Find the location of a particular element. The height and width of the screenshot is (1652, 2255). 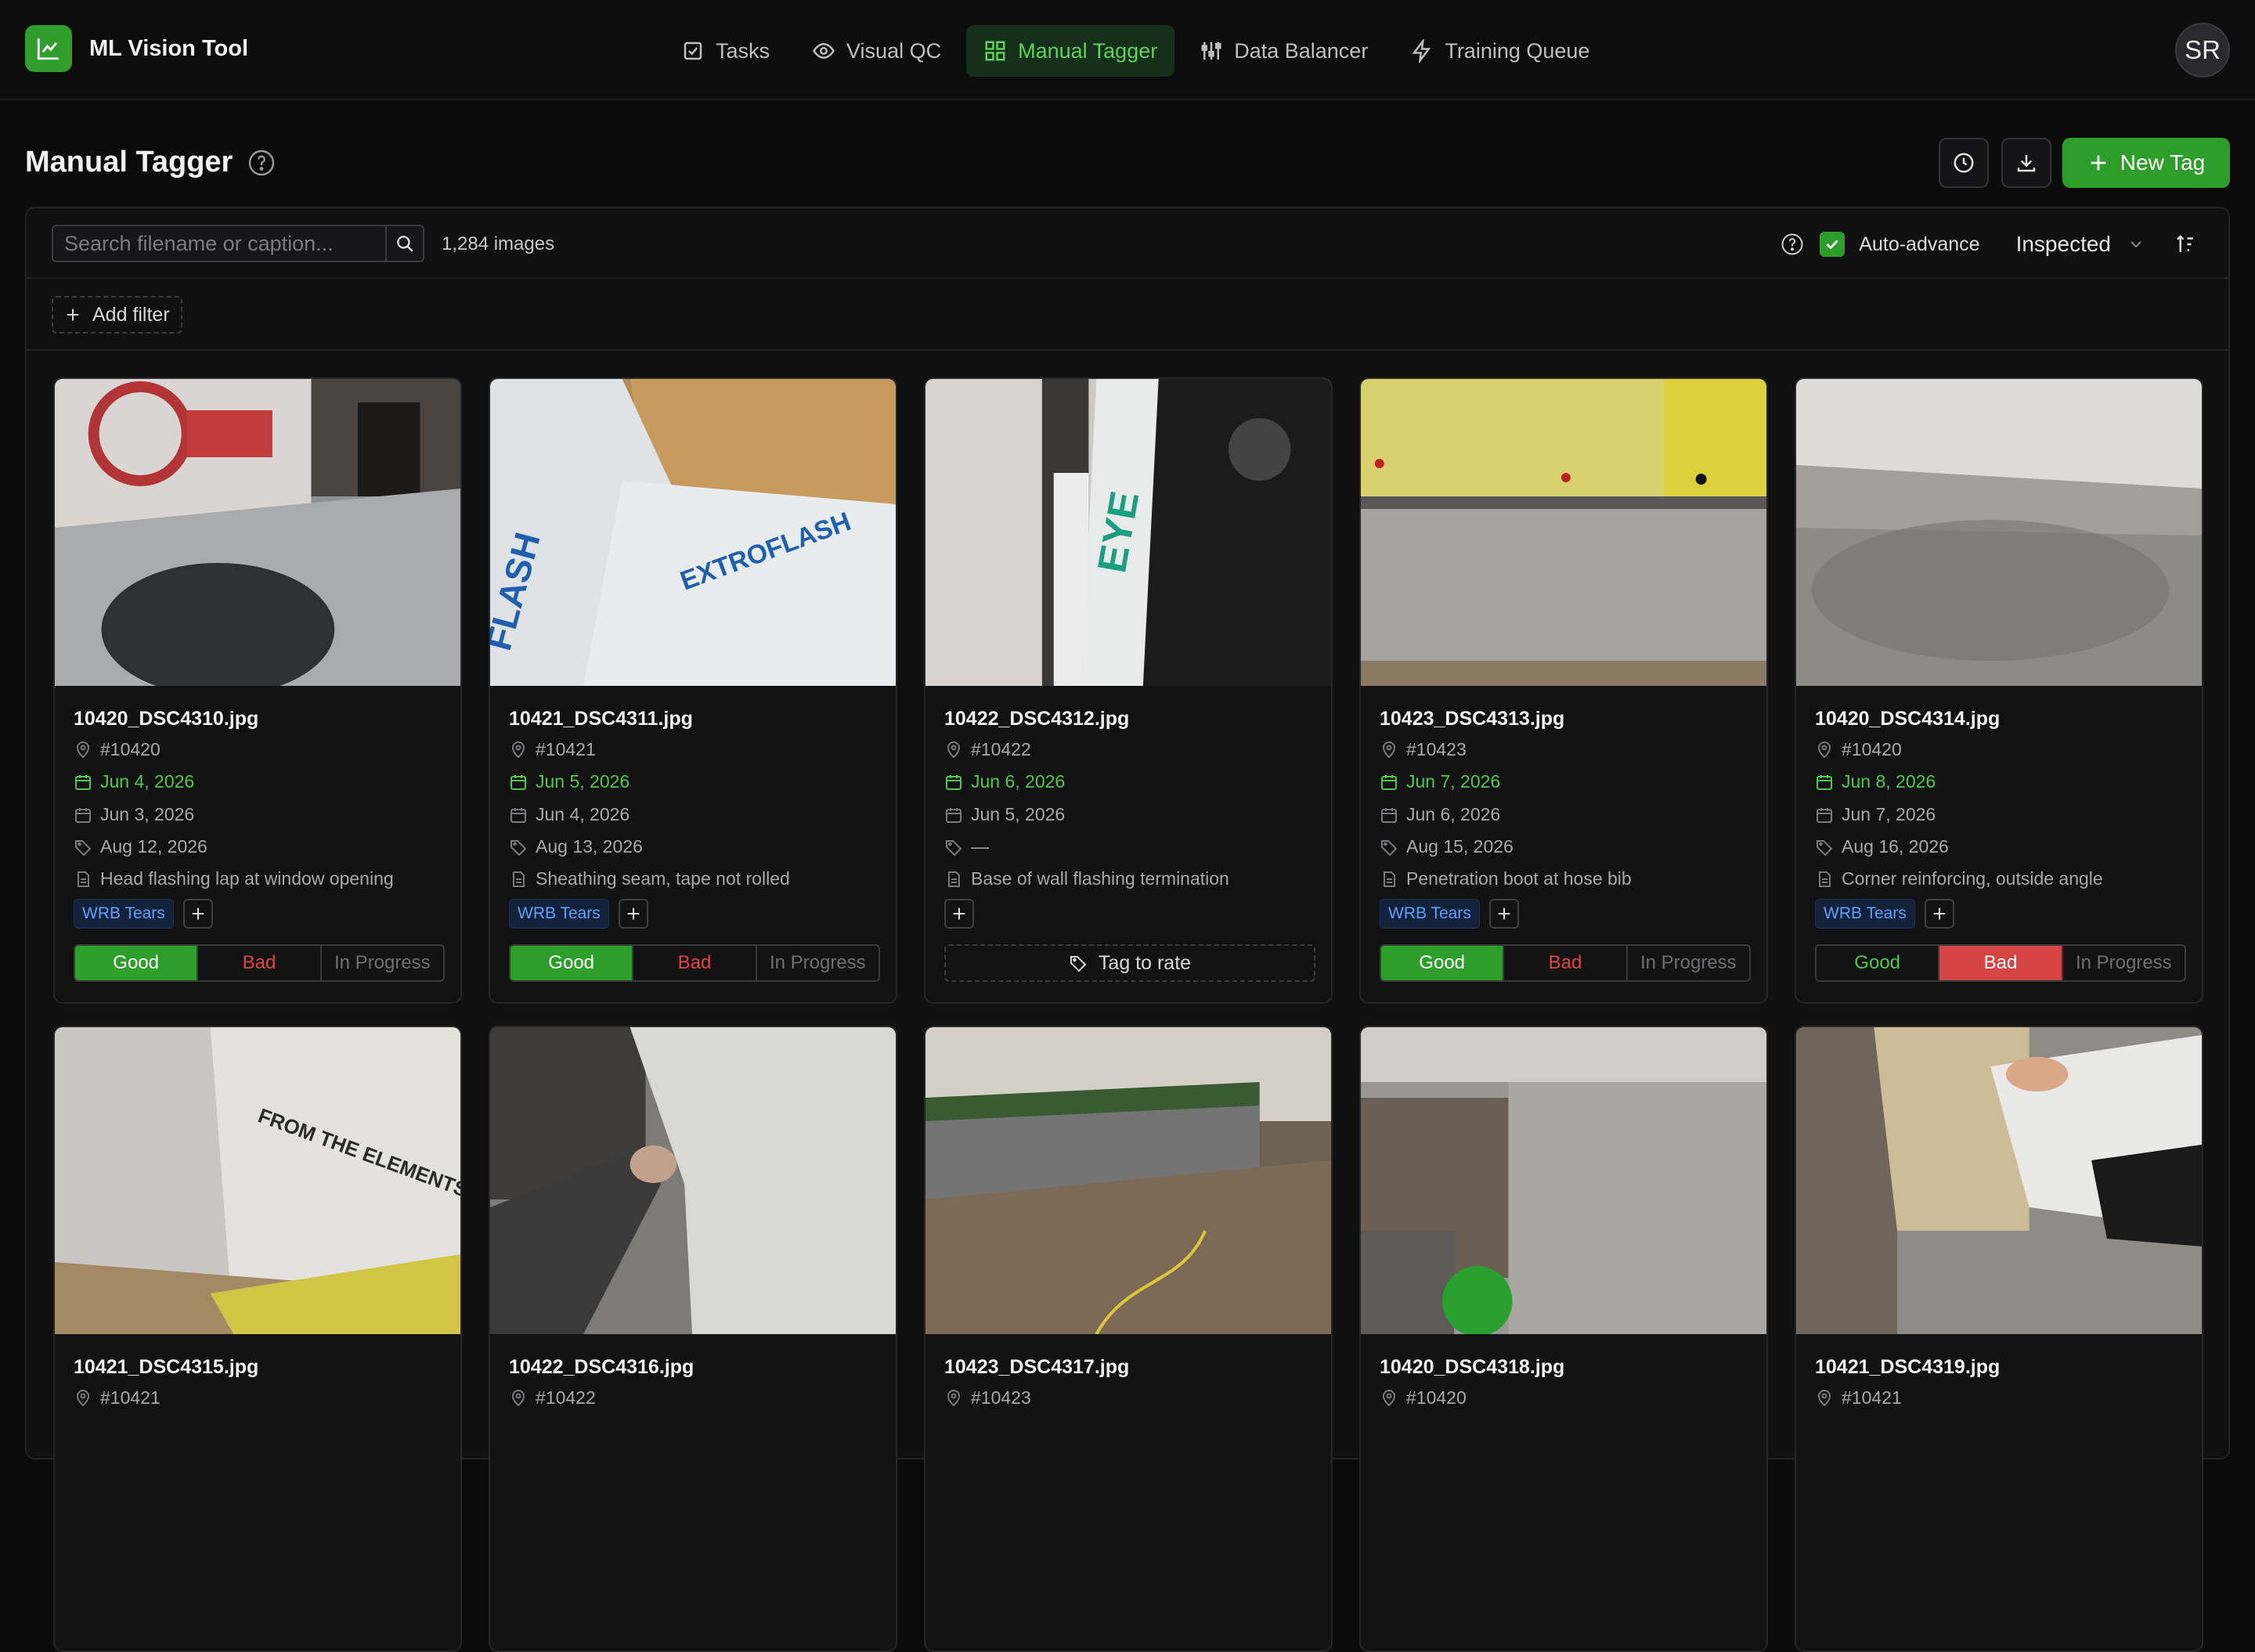

date-text: Jun 3, 2026 is located at coordinates (147, 814).